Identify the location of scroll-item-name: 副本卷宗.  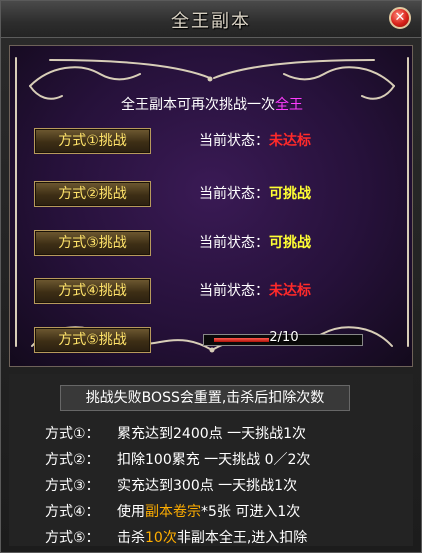
(173, 512).